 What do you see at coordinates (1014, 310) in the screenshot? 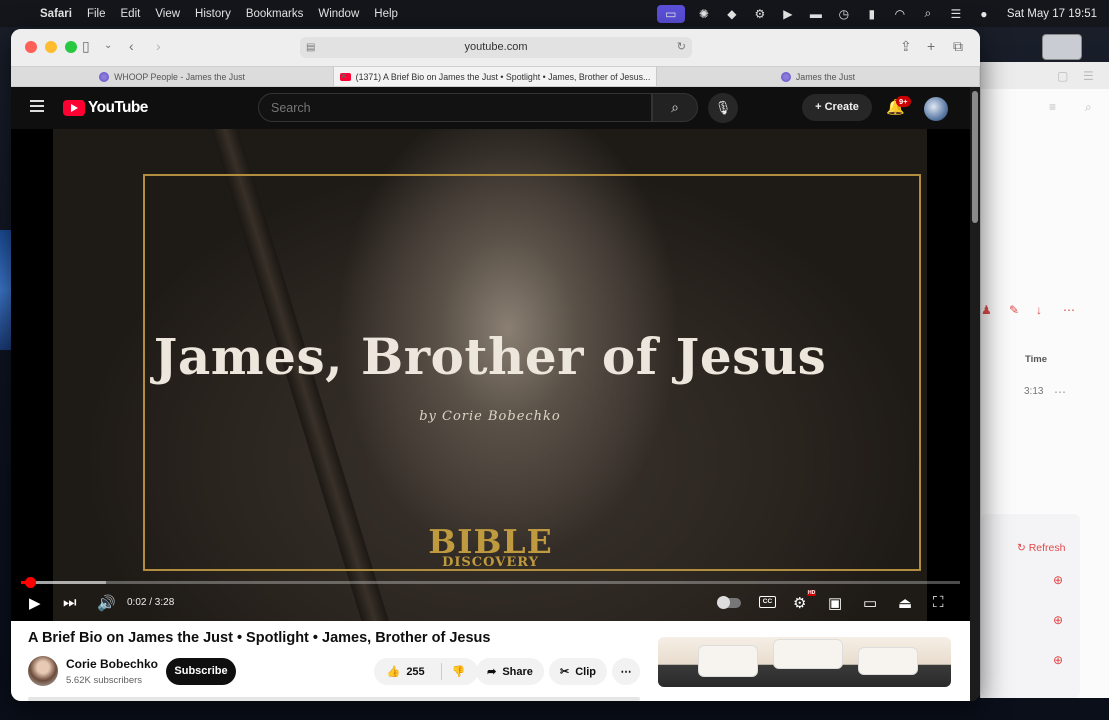
I see `edit-icon: ✎` at bounding box center [1014, 310].